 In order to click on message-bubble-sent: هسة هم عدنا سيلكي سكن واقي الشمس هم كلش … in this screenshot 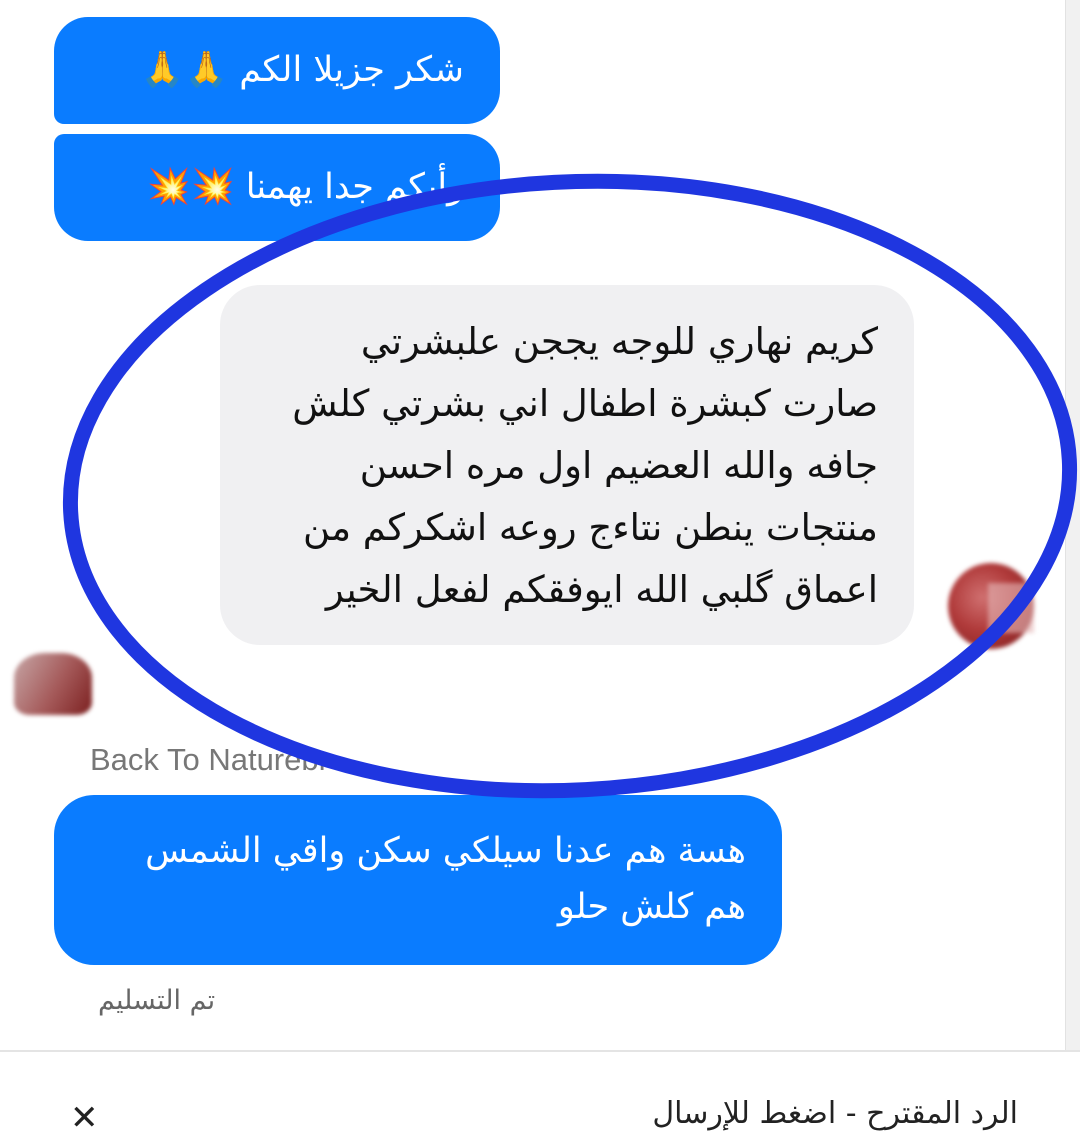, I will do `click(418, 880)`.